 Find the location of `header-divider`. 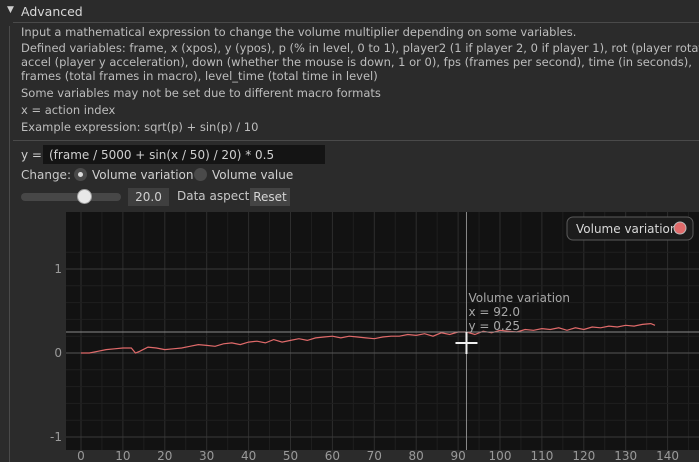

header-divider is located at coordinates (356, 22).